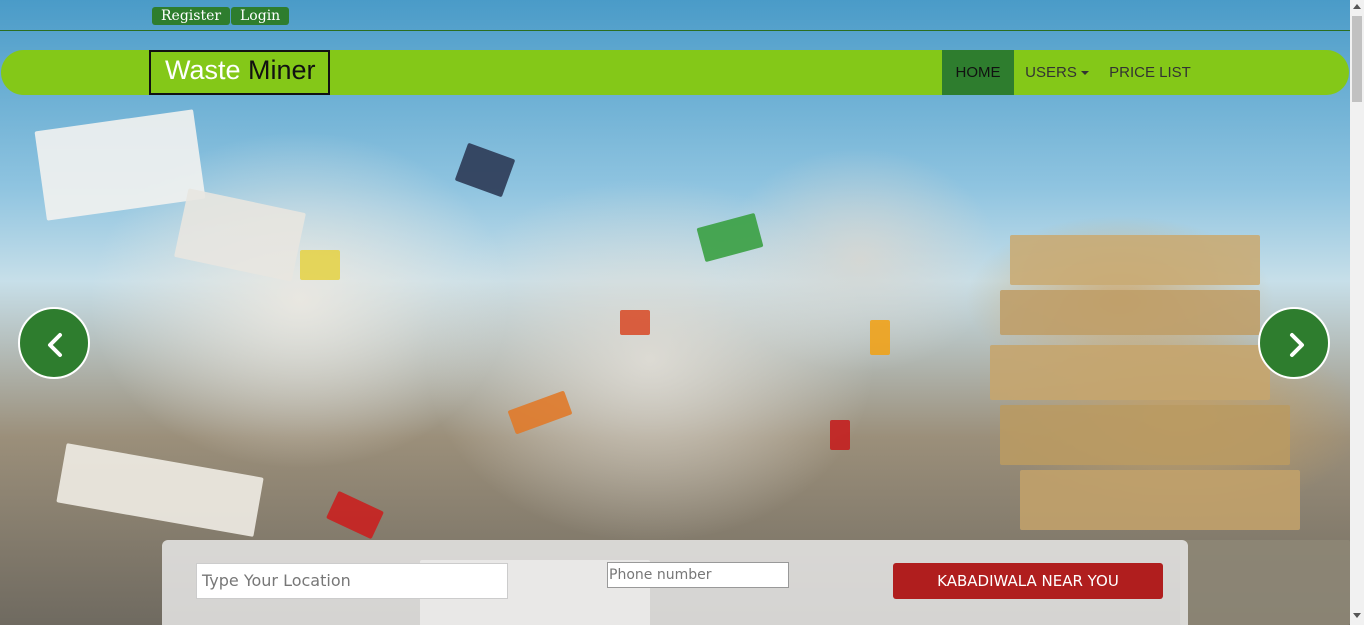 The height and width of the screenshot is (625, 1364). Describe the element at coordinates (1357, 59) in the screenshot. I see `scroll-thumb` at that location.